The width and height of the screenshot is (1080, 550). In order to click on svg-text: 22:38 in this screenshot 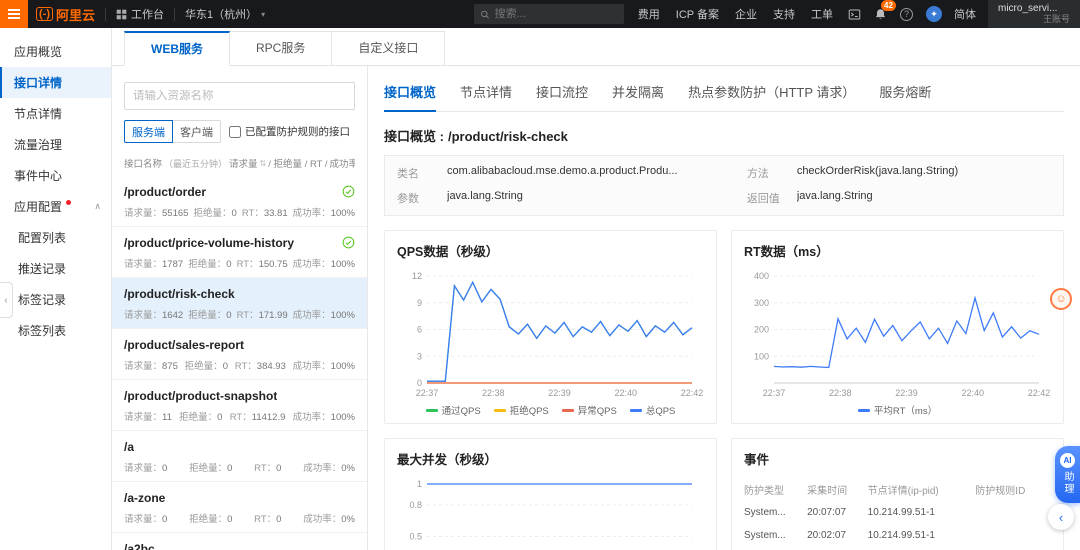, I will do `click(493, 393)`.